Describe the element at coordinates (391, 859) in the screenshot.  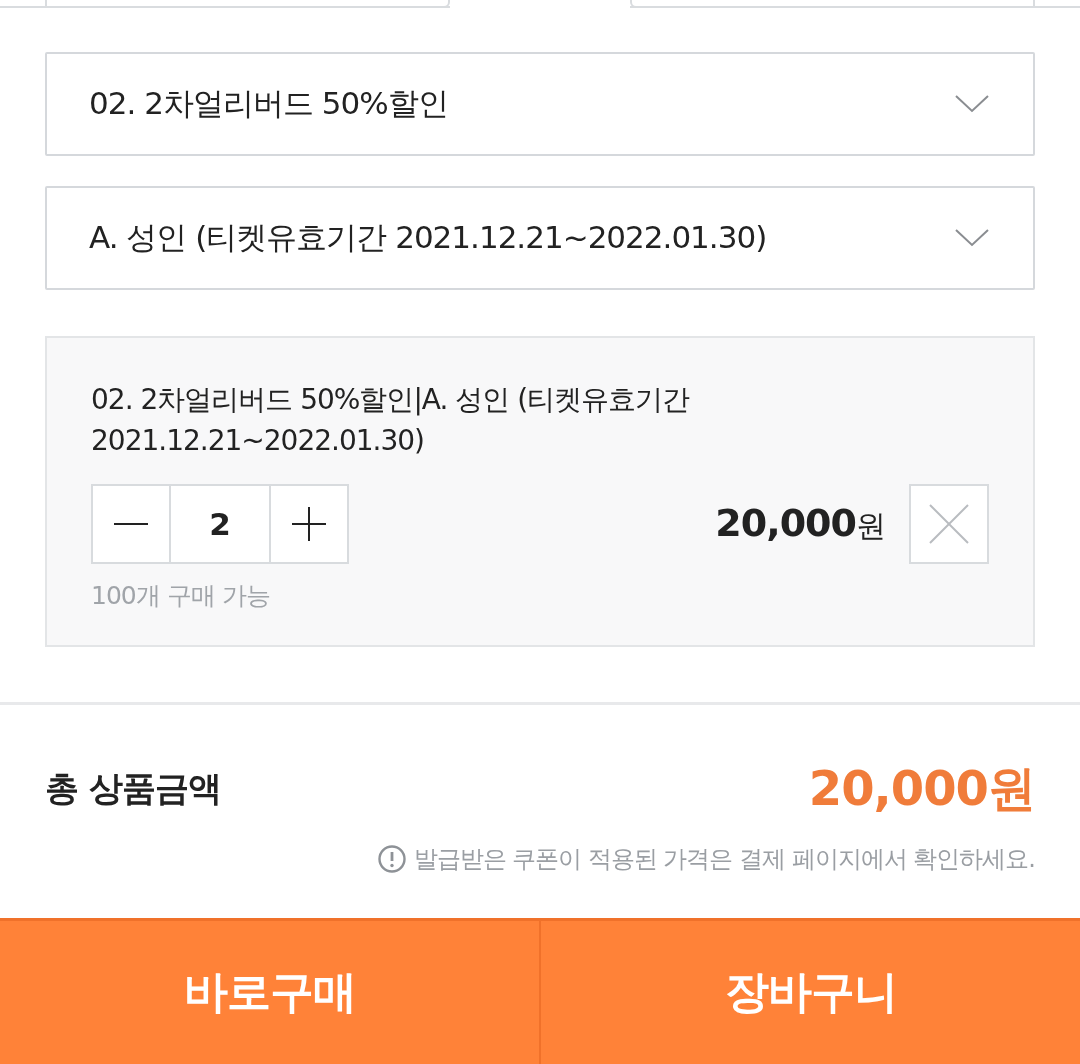
I see `info-icon` at that location.